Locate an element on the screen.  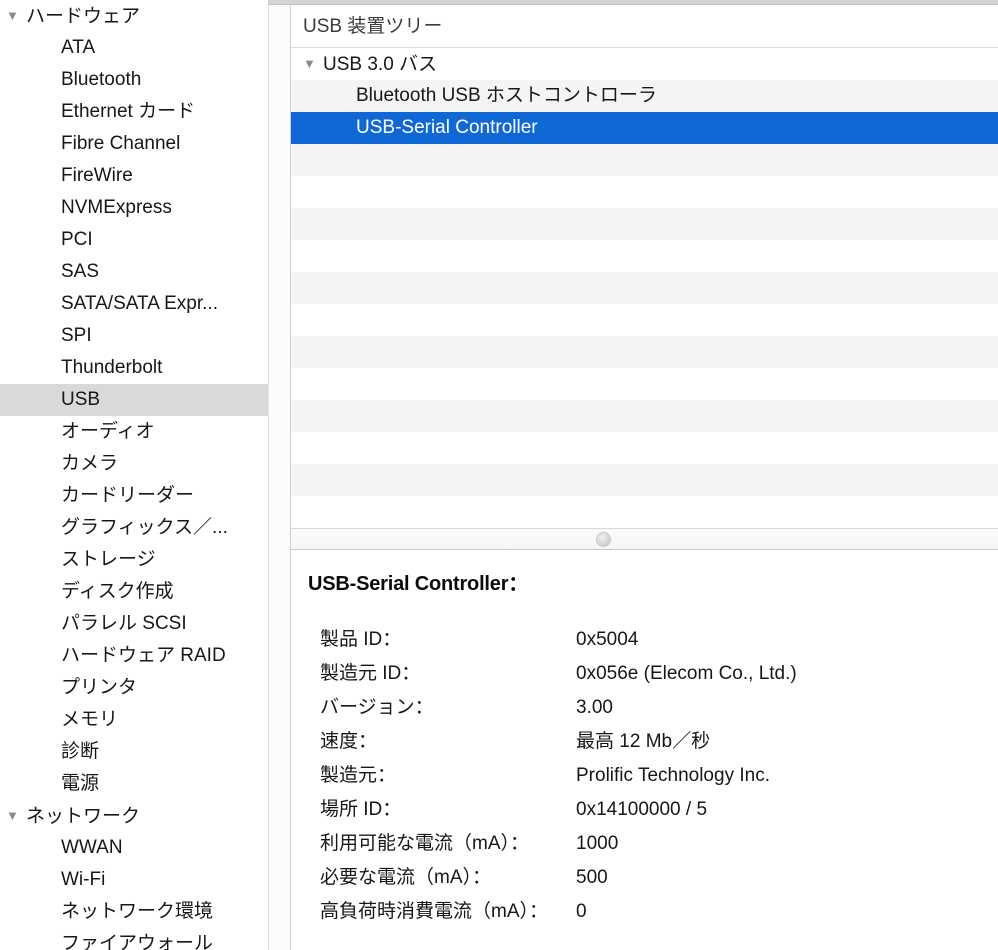
tree-row-label: USB 3.0 バス is located at coordinates (380, 64).